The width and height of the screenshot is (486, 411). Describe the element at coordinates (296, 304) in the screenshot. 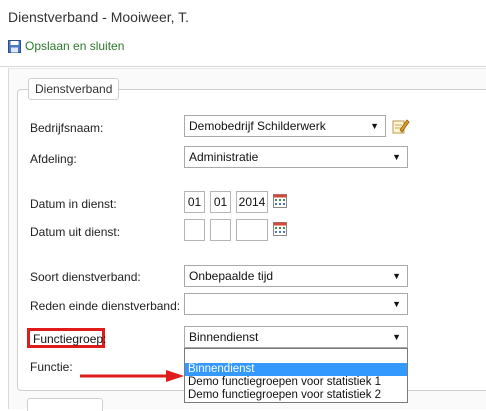

I see `reden-einde-select: ▼` at that location.